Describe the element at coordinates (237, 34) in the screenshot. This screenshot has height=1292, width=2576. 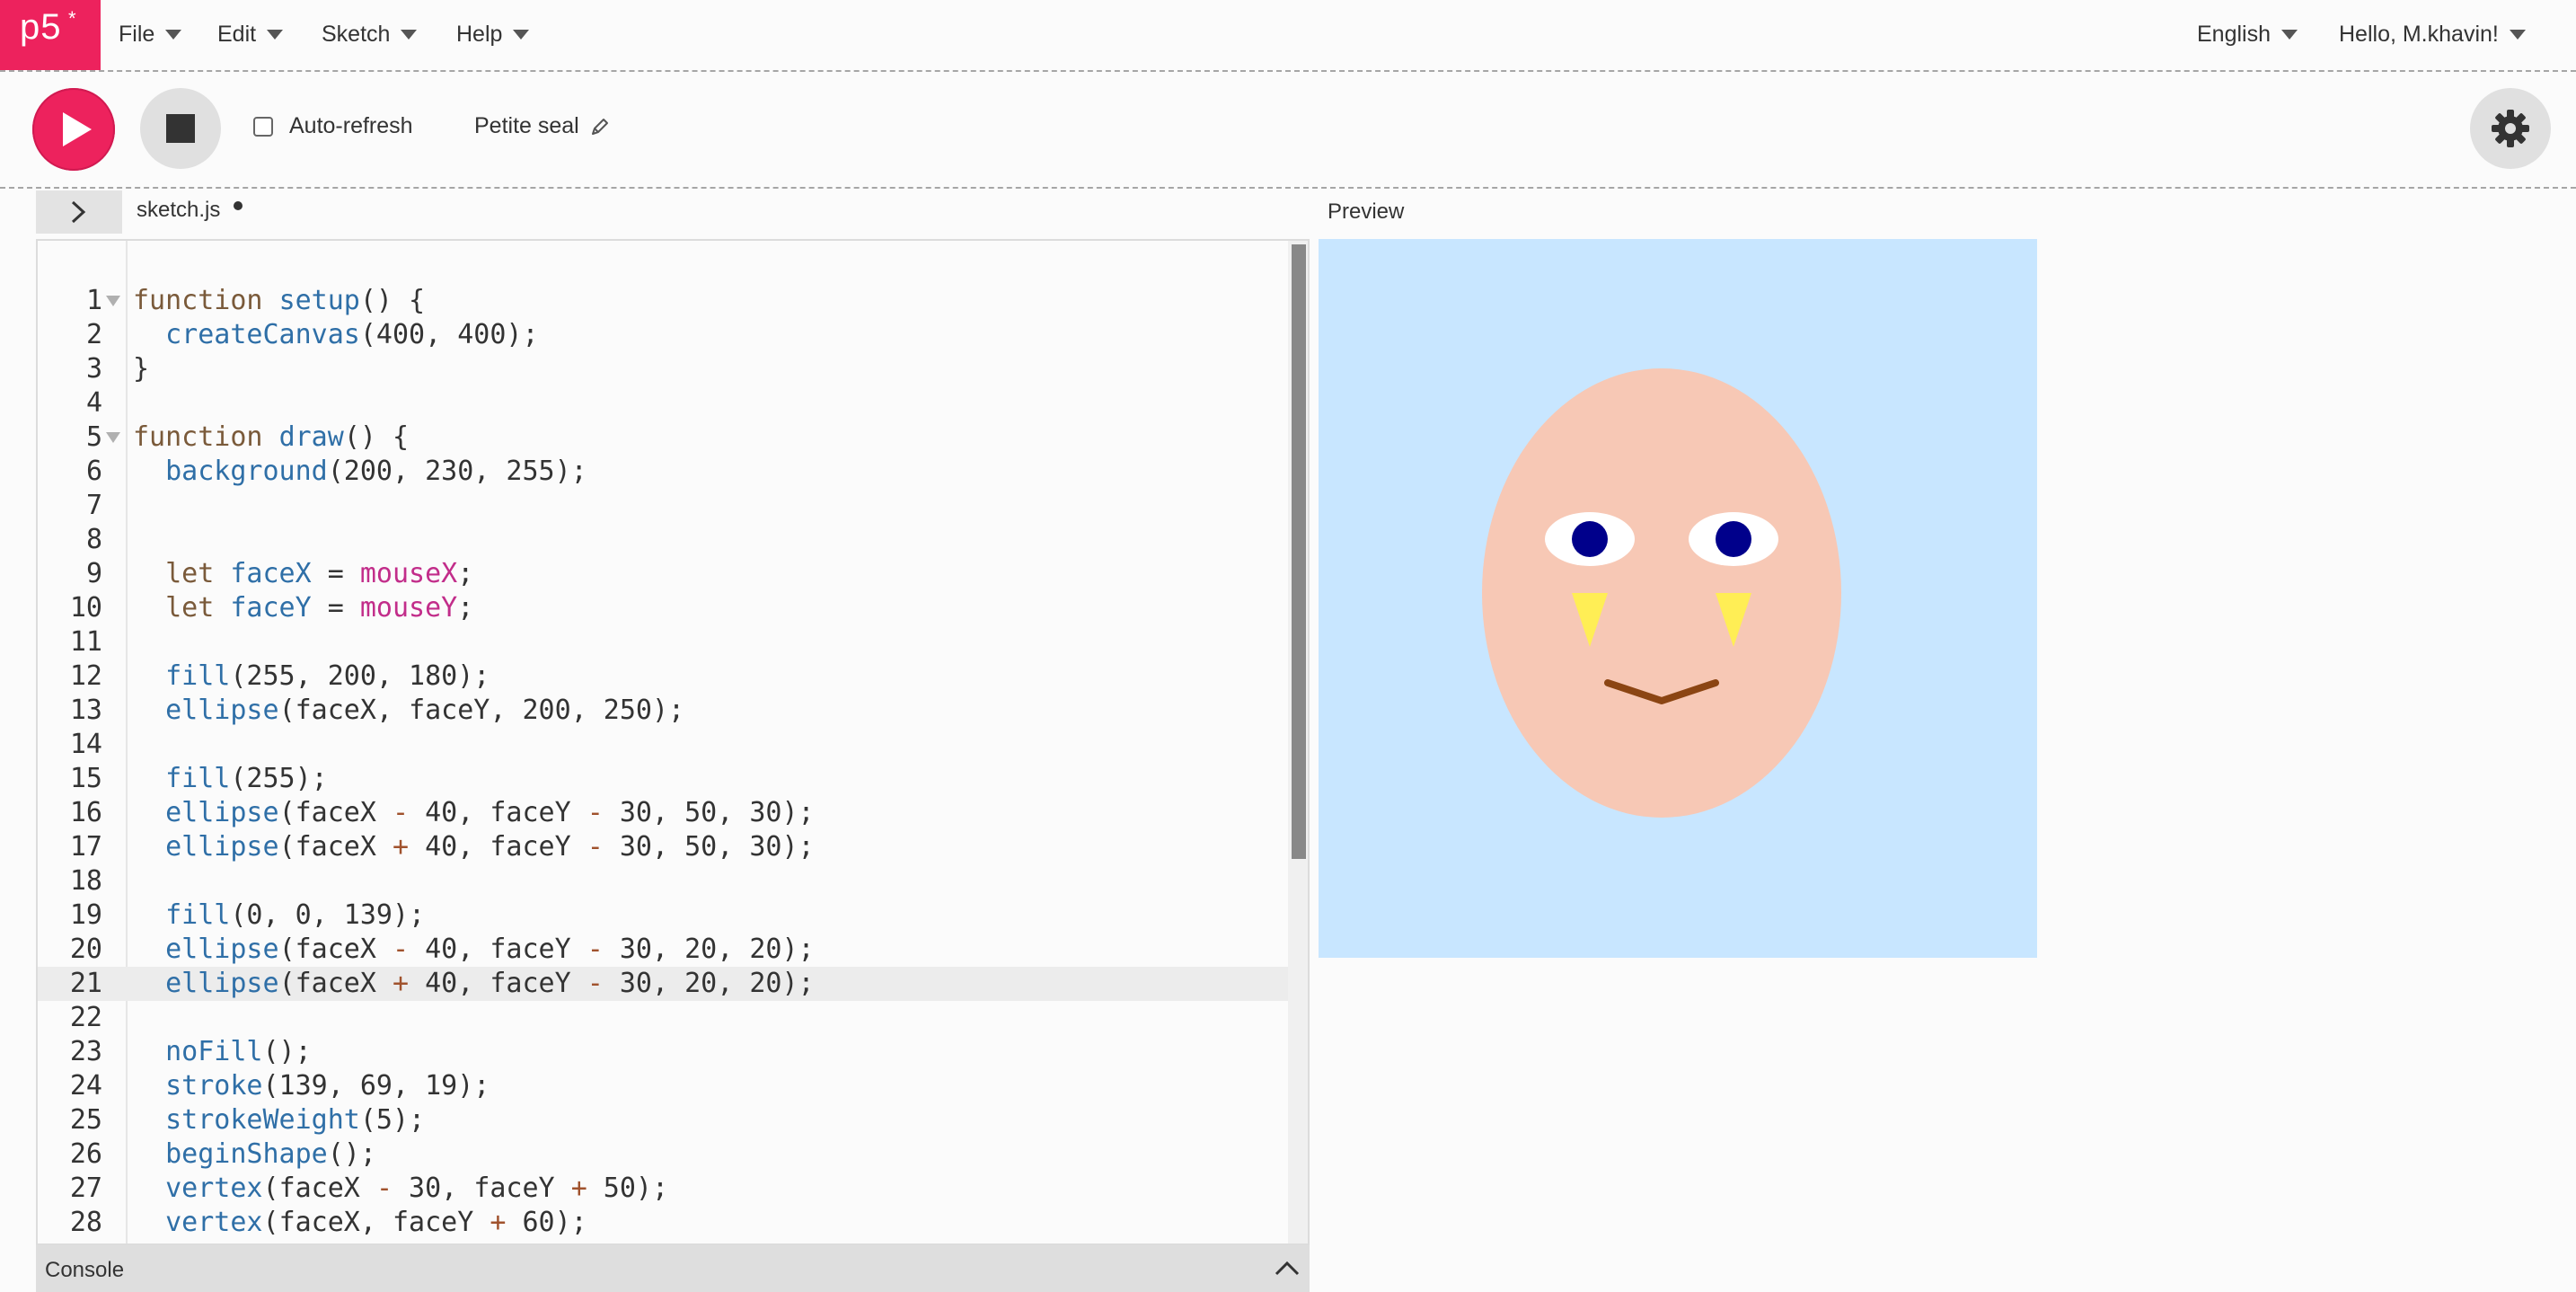
I see `menu-edit-label: Edit` at that location.